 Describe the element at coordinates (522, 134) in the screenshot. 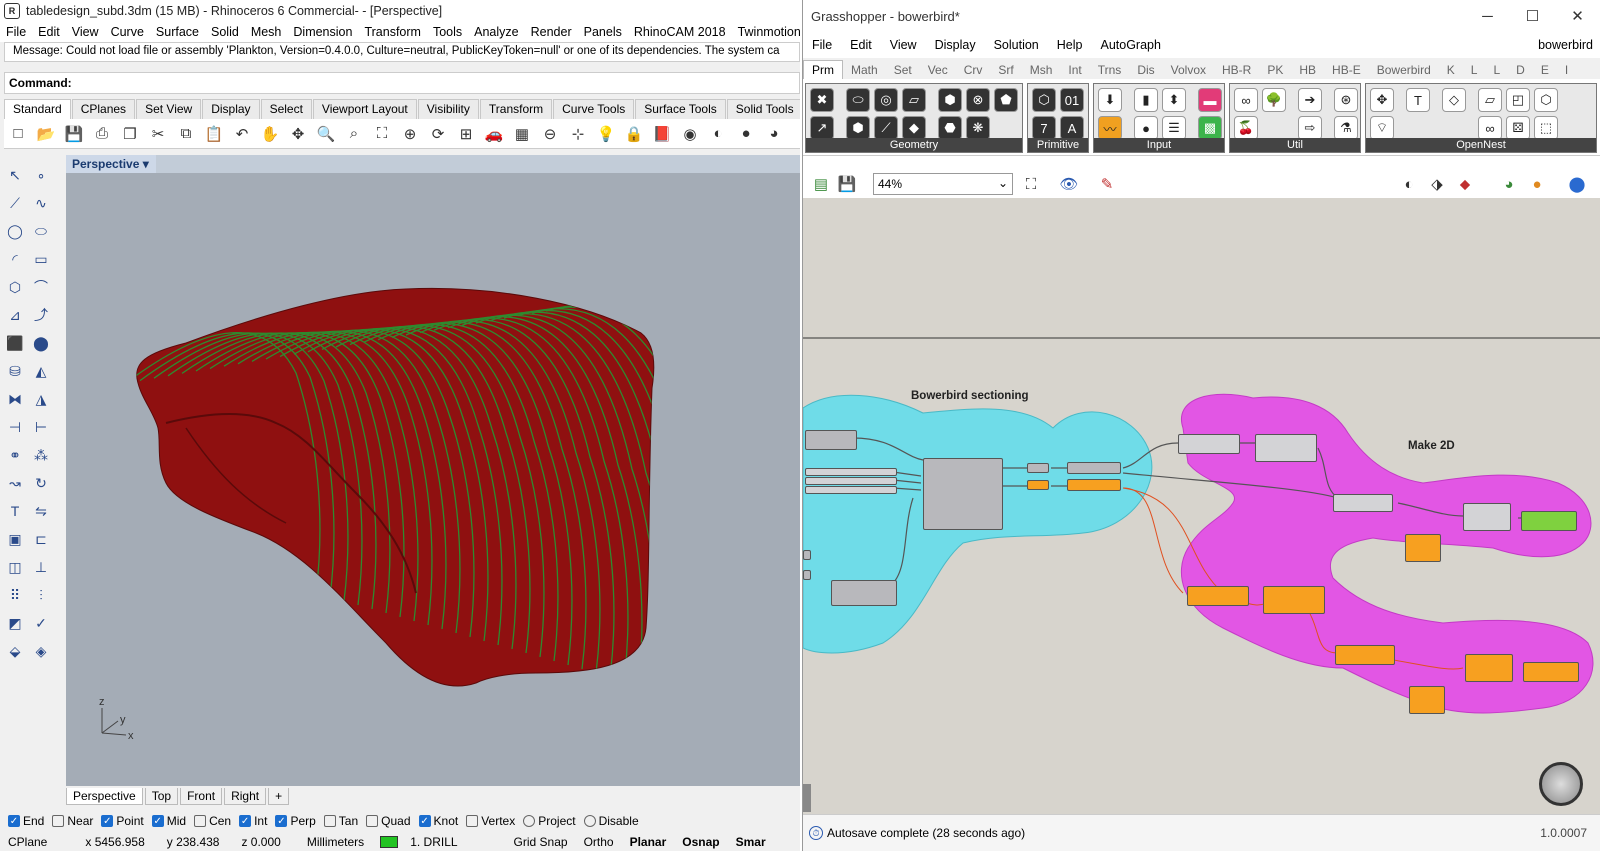

I see `grid-icon: ▦` at that location.